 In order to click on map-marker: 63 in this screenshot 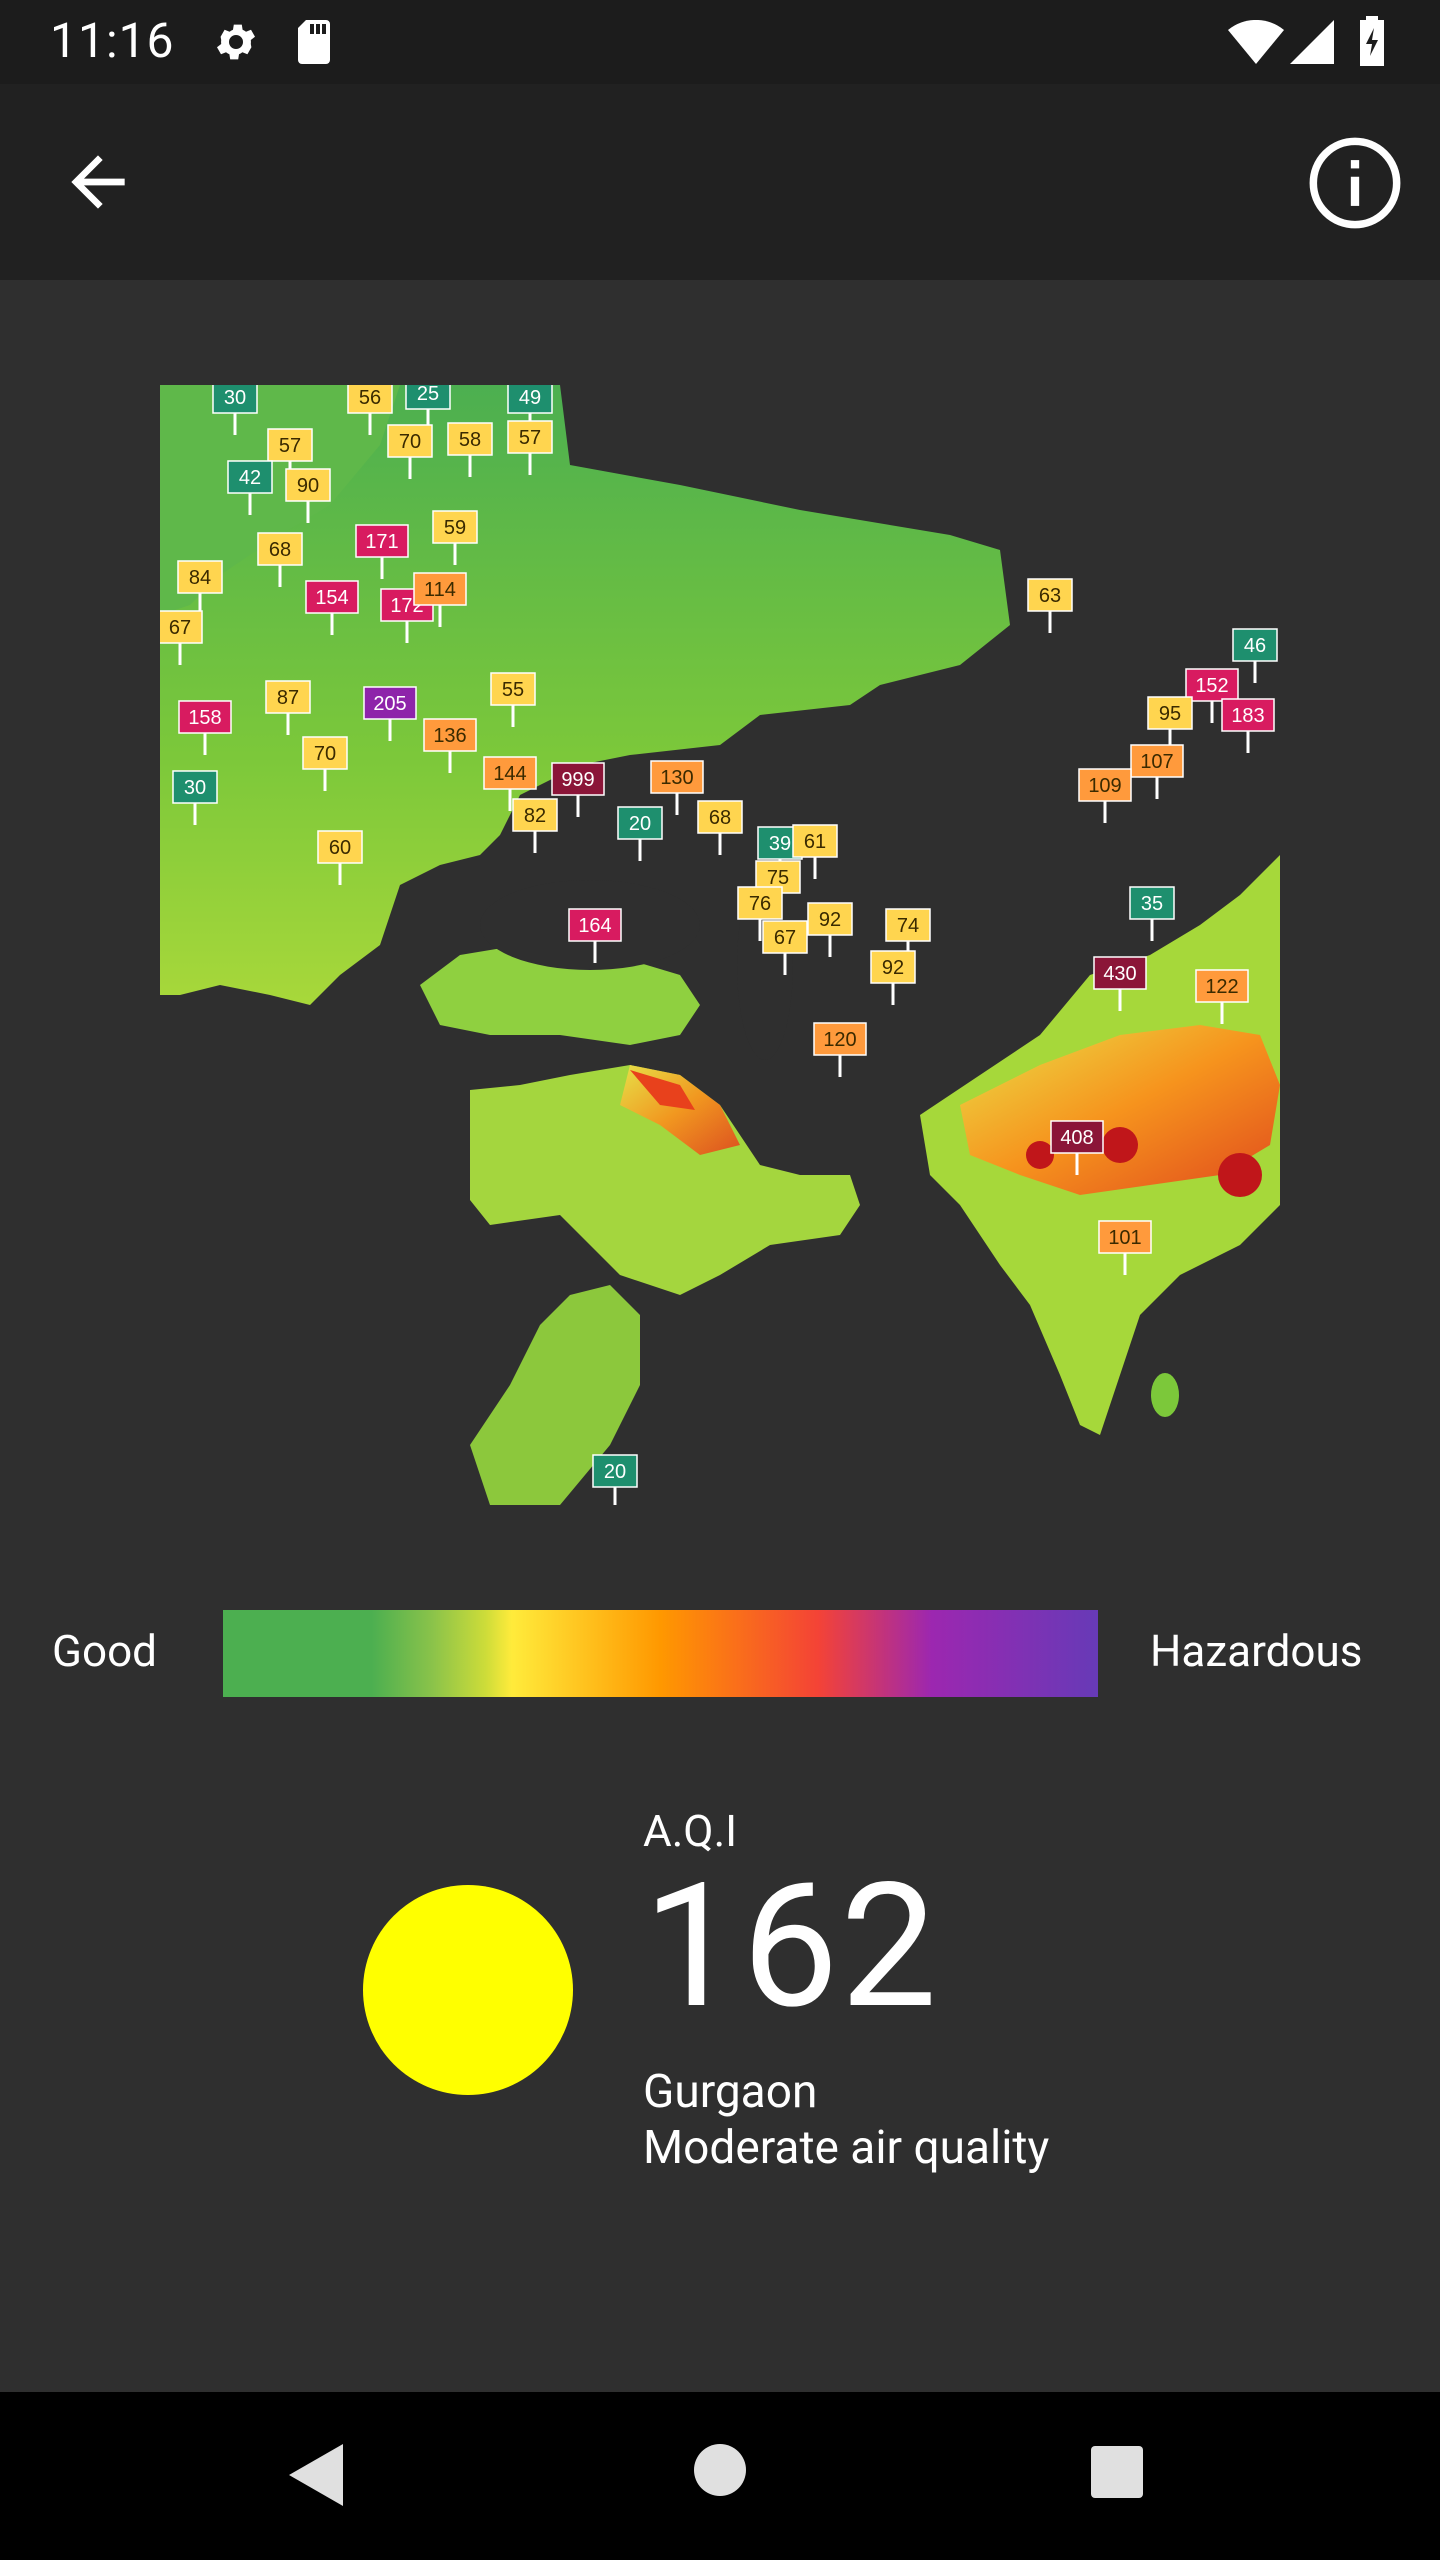, I will do `click(1050, 605)`.